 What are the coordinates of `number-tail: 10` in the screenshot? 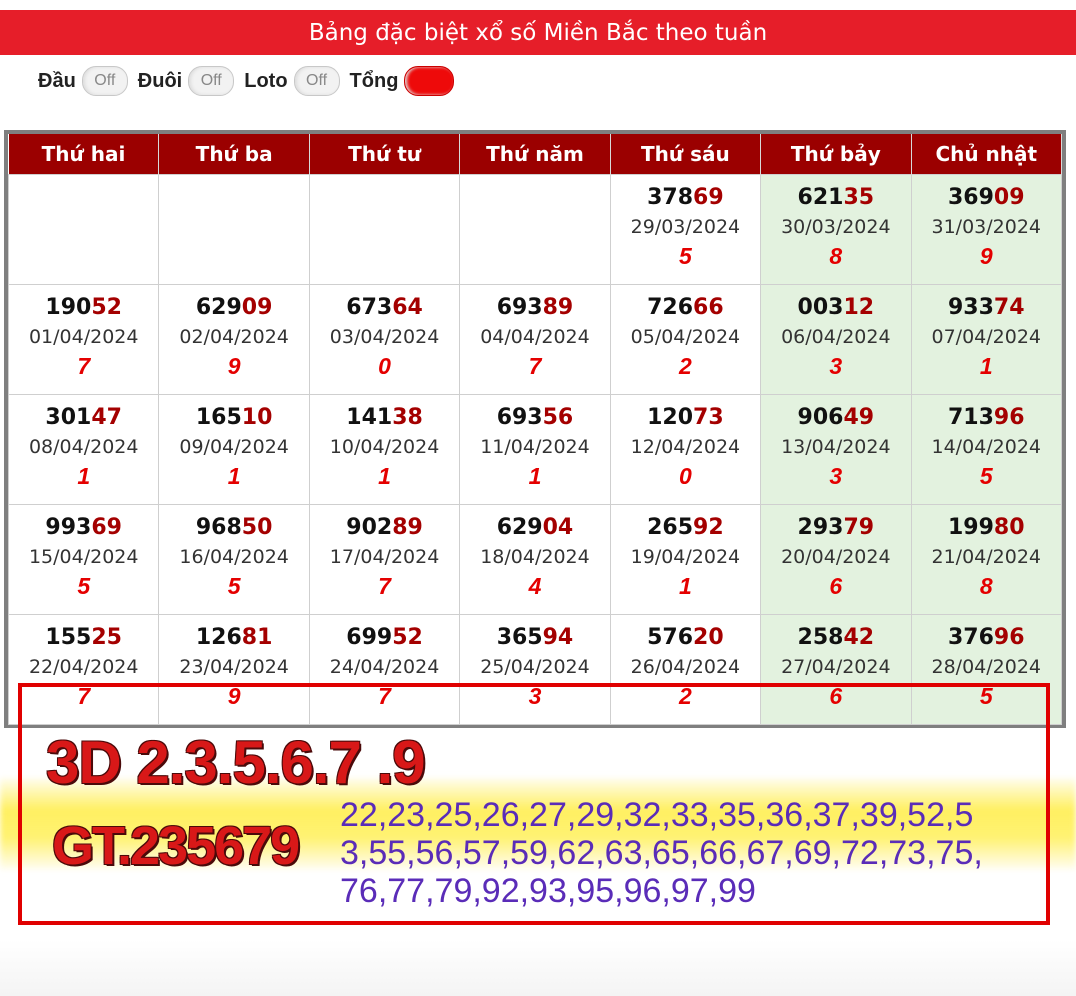 It's located at (257, 417).